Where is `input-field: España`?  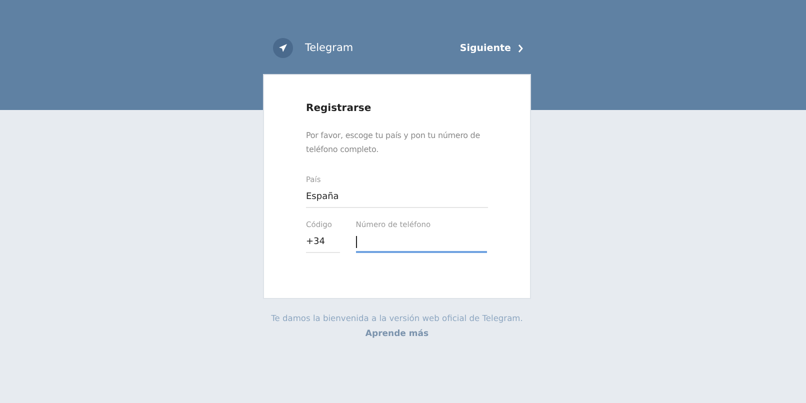 input-field: España is located at coordinates (397, 197).